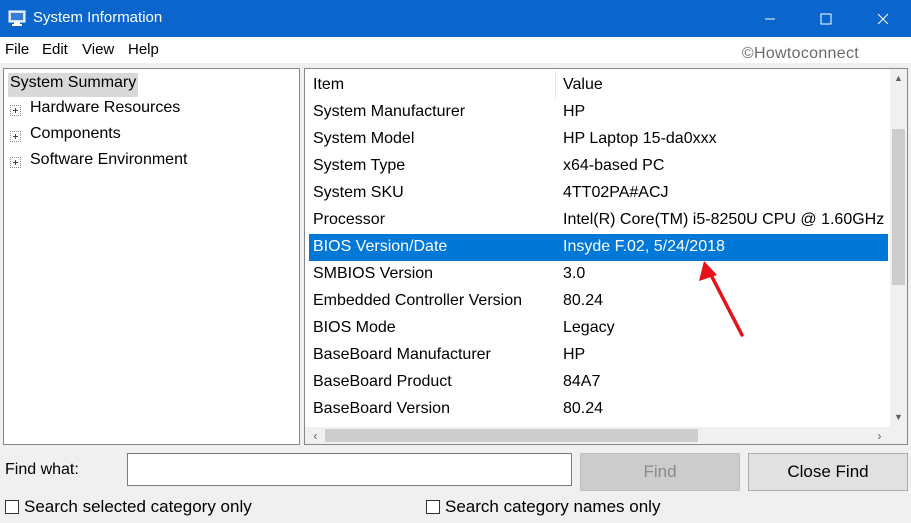  What do you see at coordinates (898, 77) in the screenshot?
I see `scroll-up-icon: ▲` at bounding box center [898, 77].